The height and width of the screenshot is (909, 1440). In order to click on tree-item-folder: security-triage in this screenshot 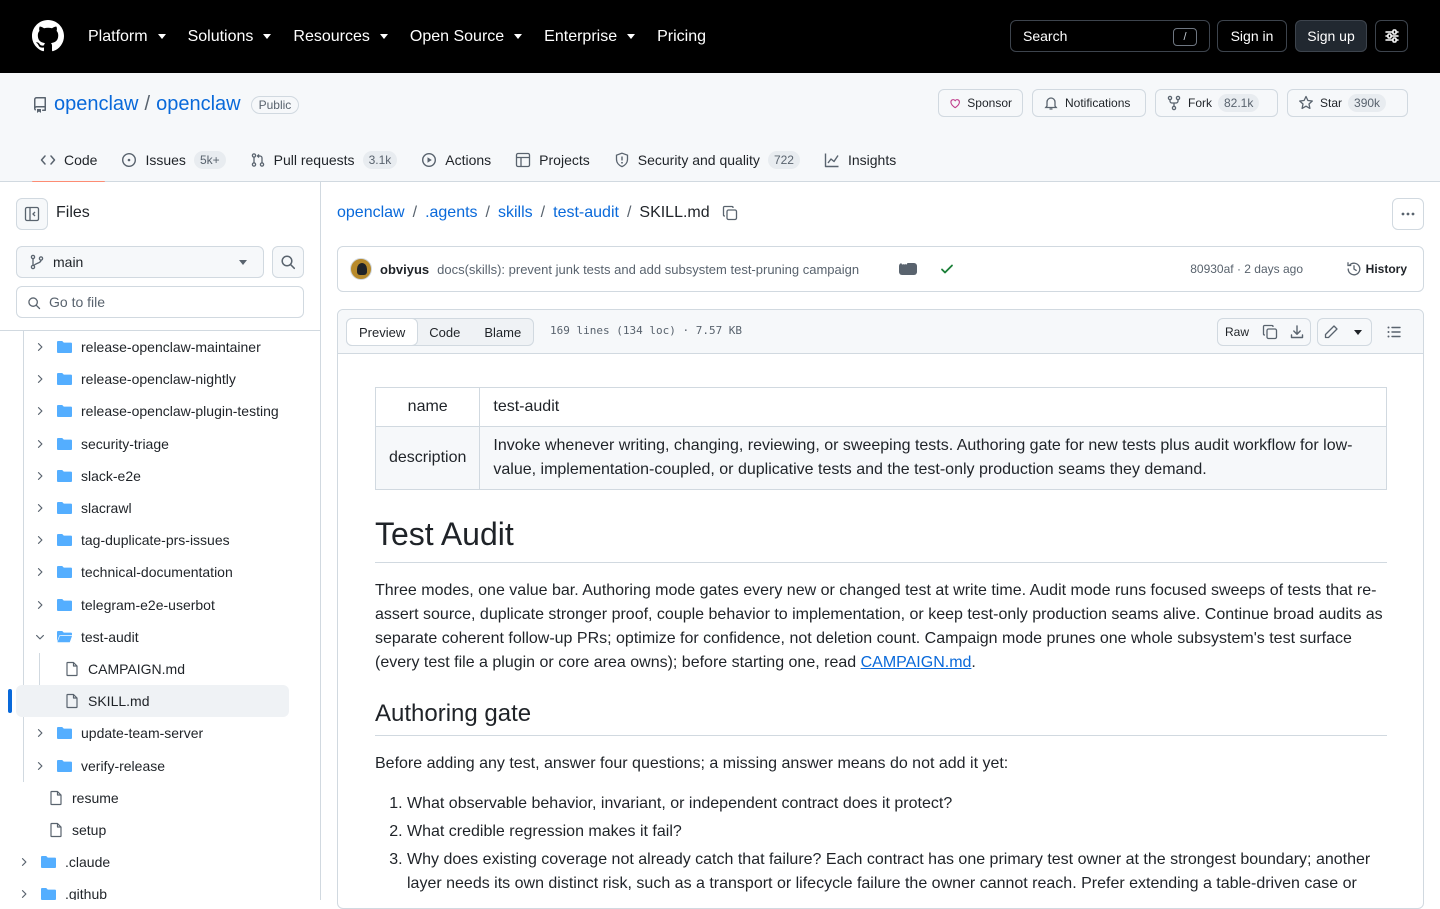, I will do `click(100, 444)`.